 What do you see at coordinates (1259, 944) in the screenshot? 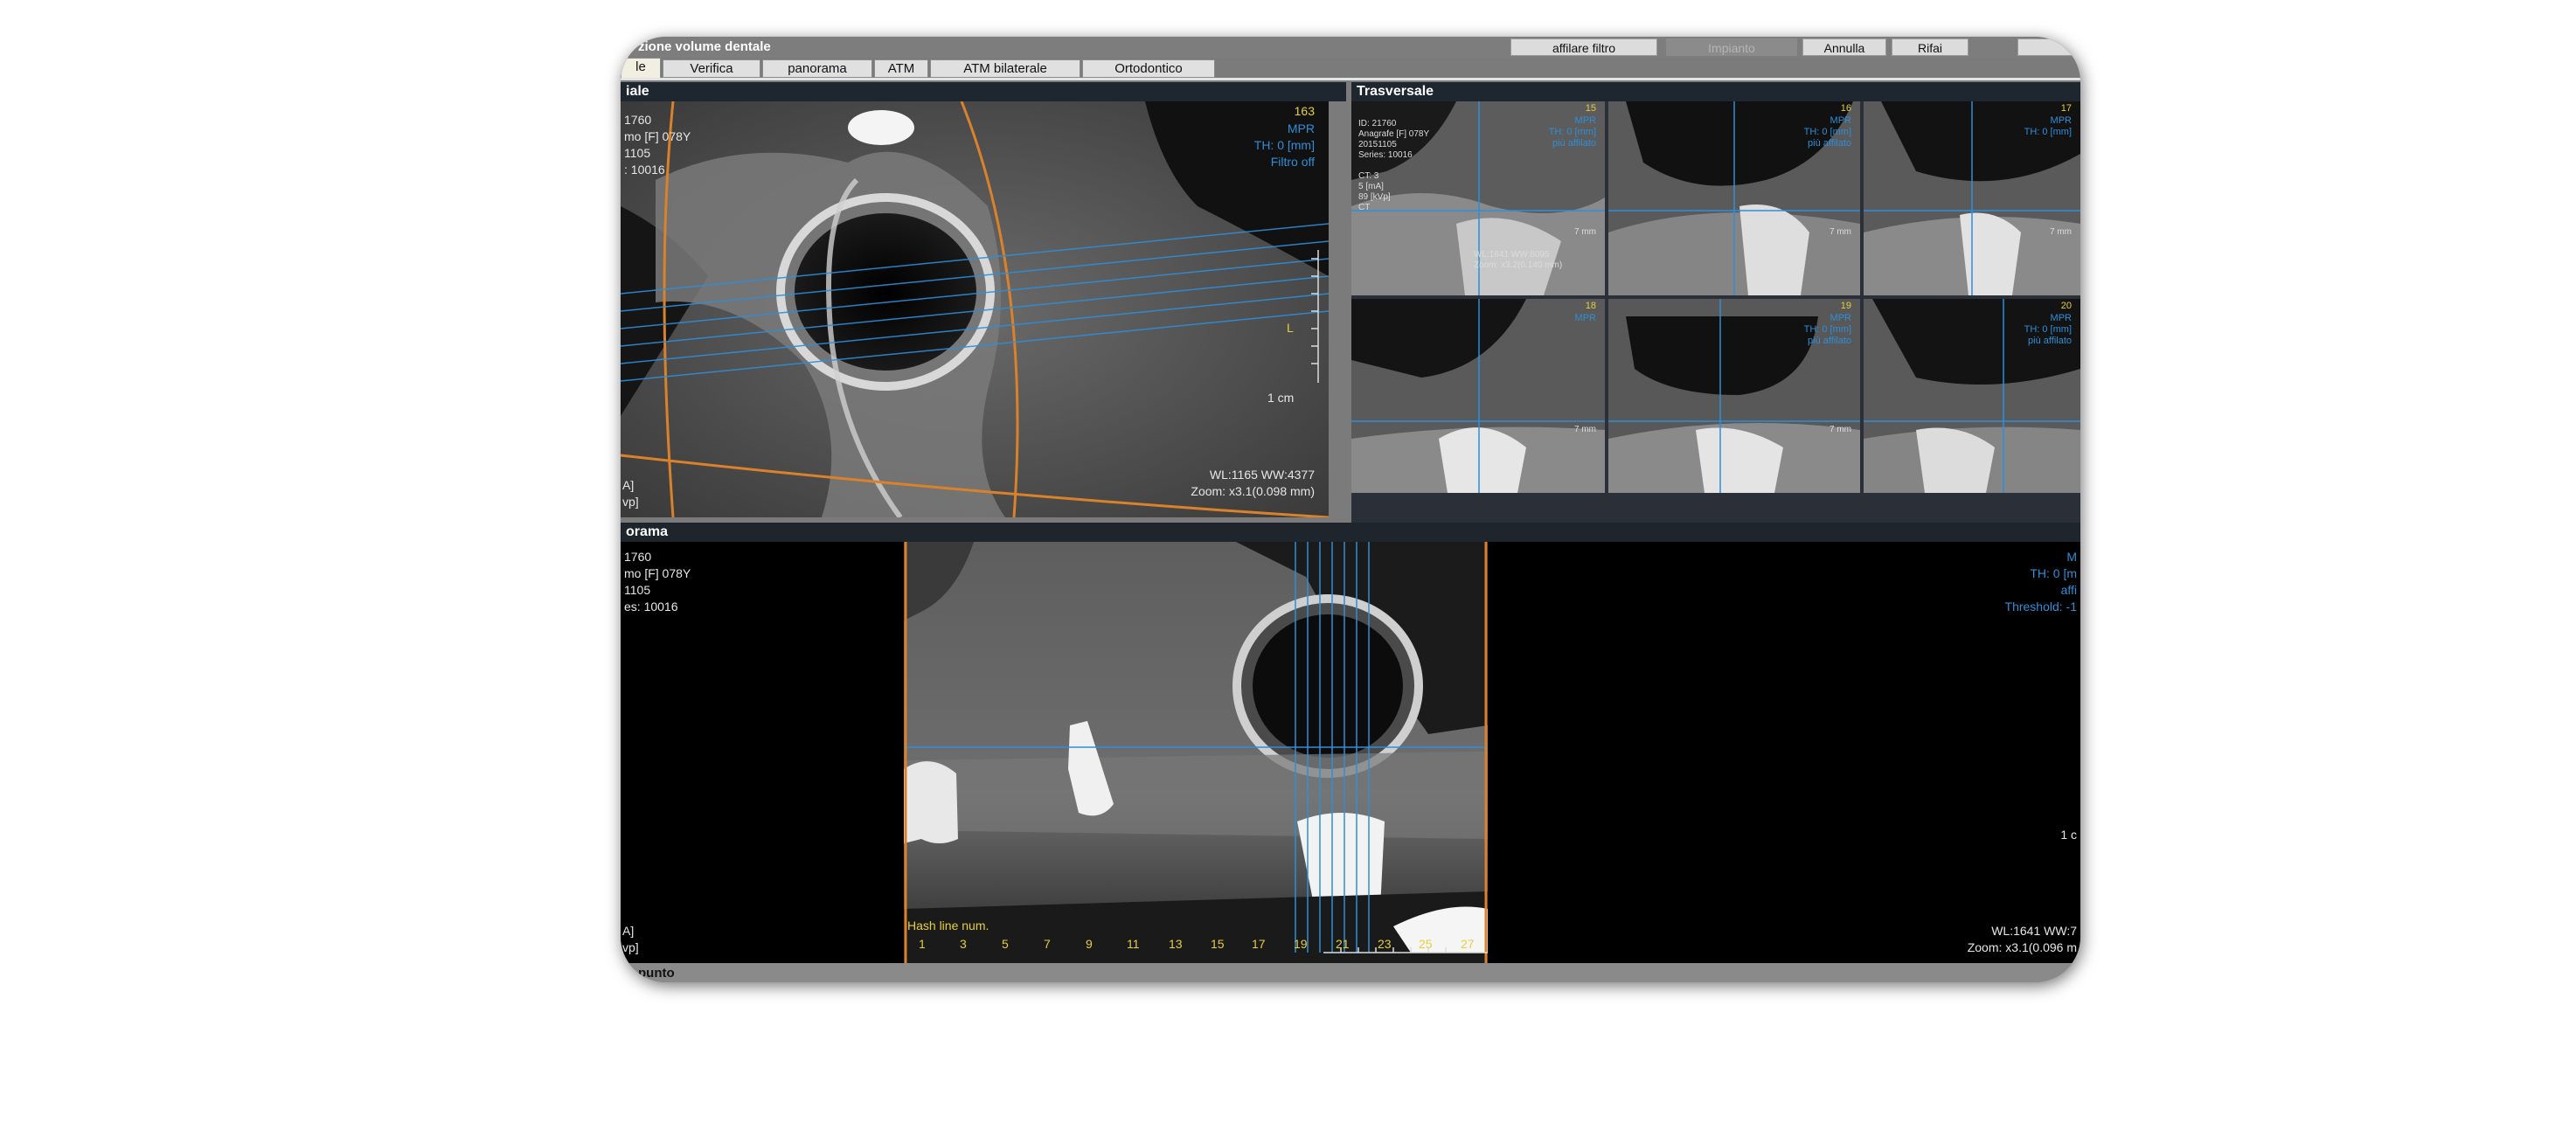
I see `hash-number-17: 17` at bounding box center [1259, 944].